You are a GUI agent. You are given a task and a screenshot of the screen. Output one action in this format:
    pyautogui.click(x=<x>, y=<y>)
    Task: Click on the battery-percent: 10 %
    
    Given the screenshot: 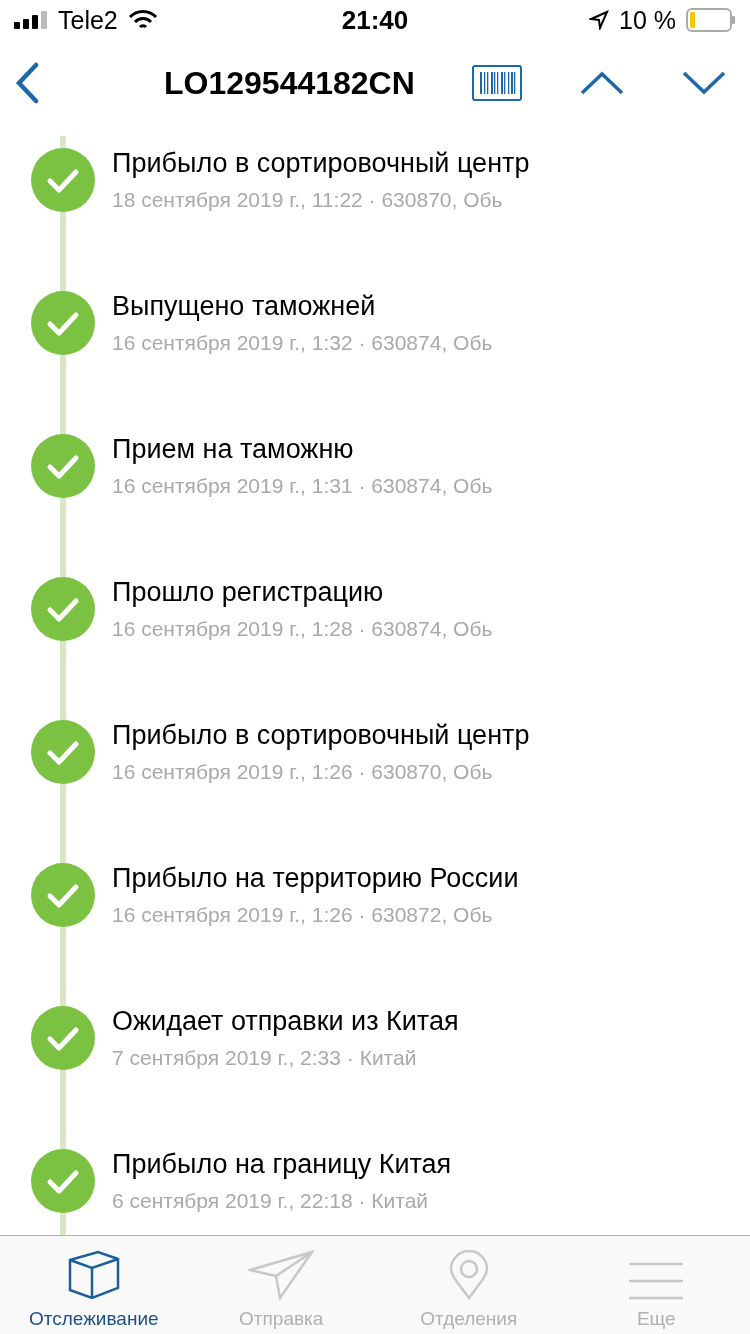 What is the action you would take?
    pyautogui.click(x=647, y=20)
    